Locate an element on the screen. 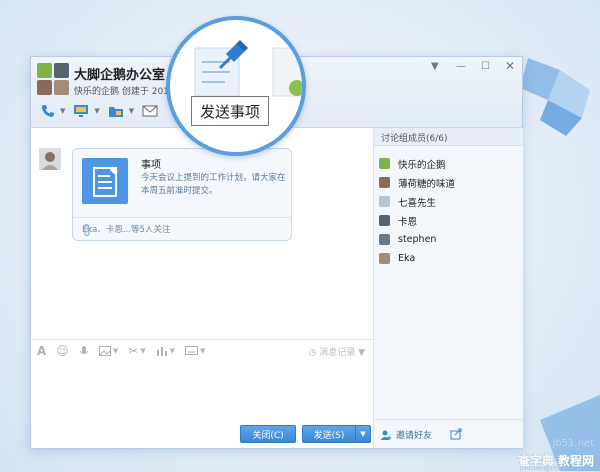 The image size is (600, 472). list-item: 七喜先生 is located at coordinates (417, 201).